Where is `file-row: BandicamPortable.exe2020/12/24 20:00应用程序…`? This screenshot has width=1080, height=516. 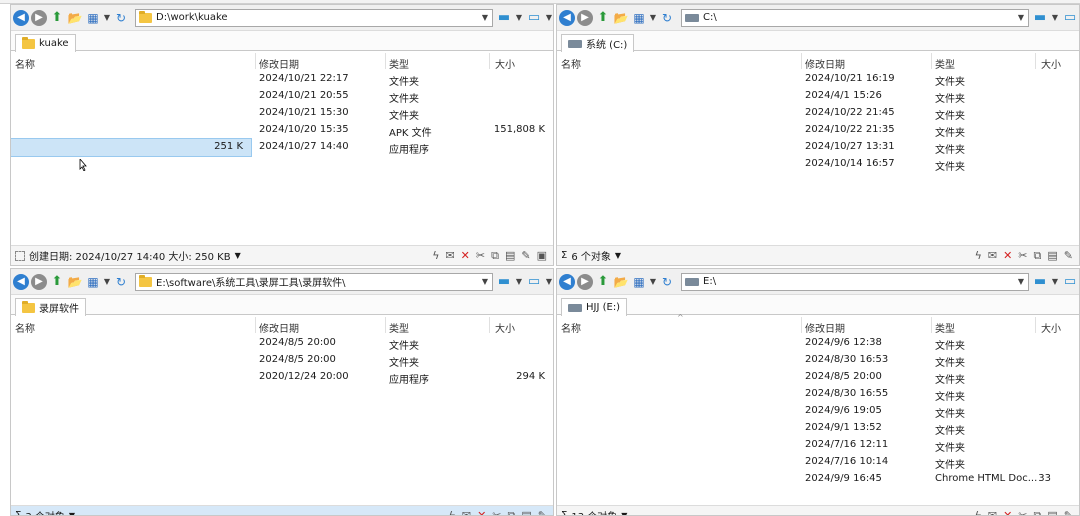
file-row: BandicamPortable.exe2020/12/24 20:00应用程序… is located at coordinates (282, 377).